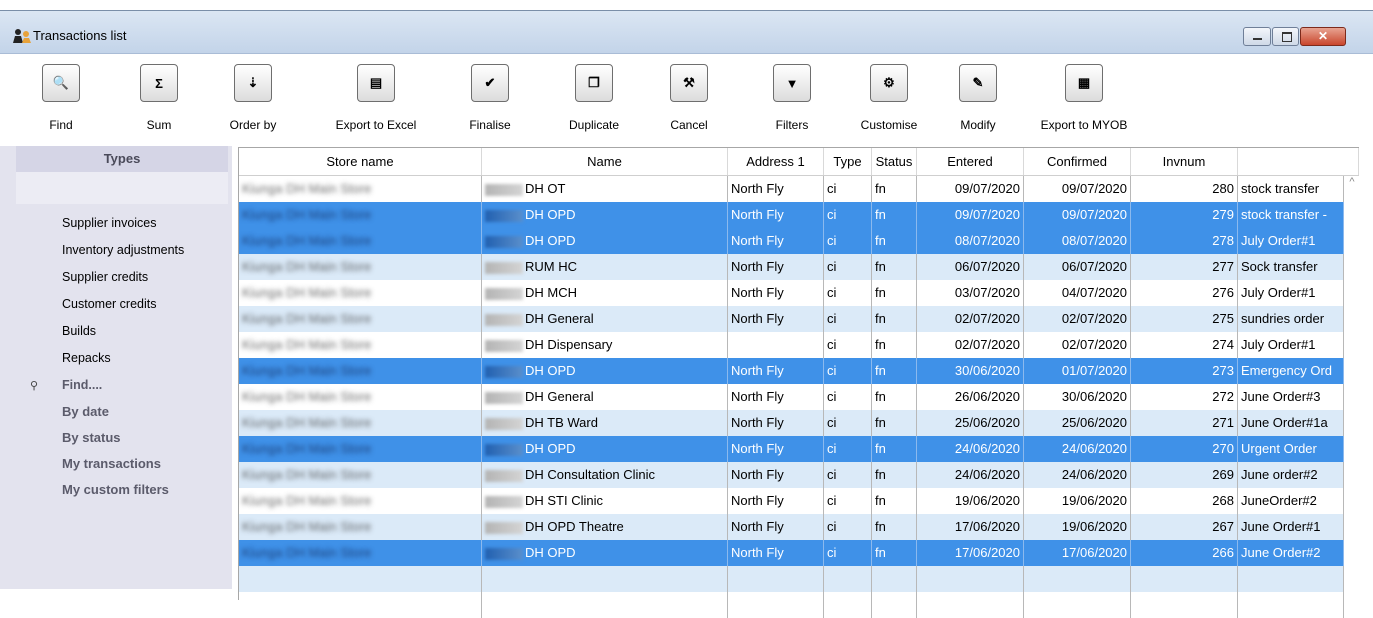  Describe the element at coordinates (91, 437) in the screenshot. I see `filter-item-by-status: By status` at that location.